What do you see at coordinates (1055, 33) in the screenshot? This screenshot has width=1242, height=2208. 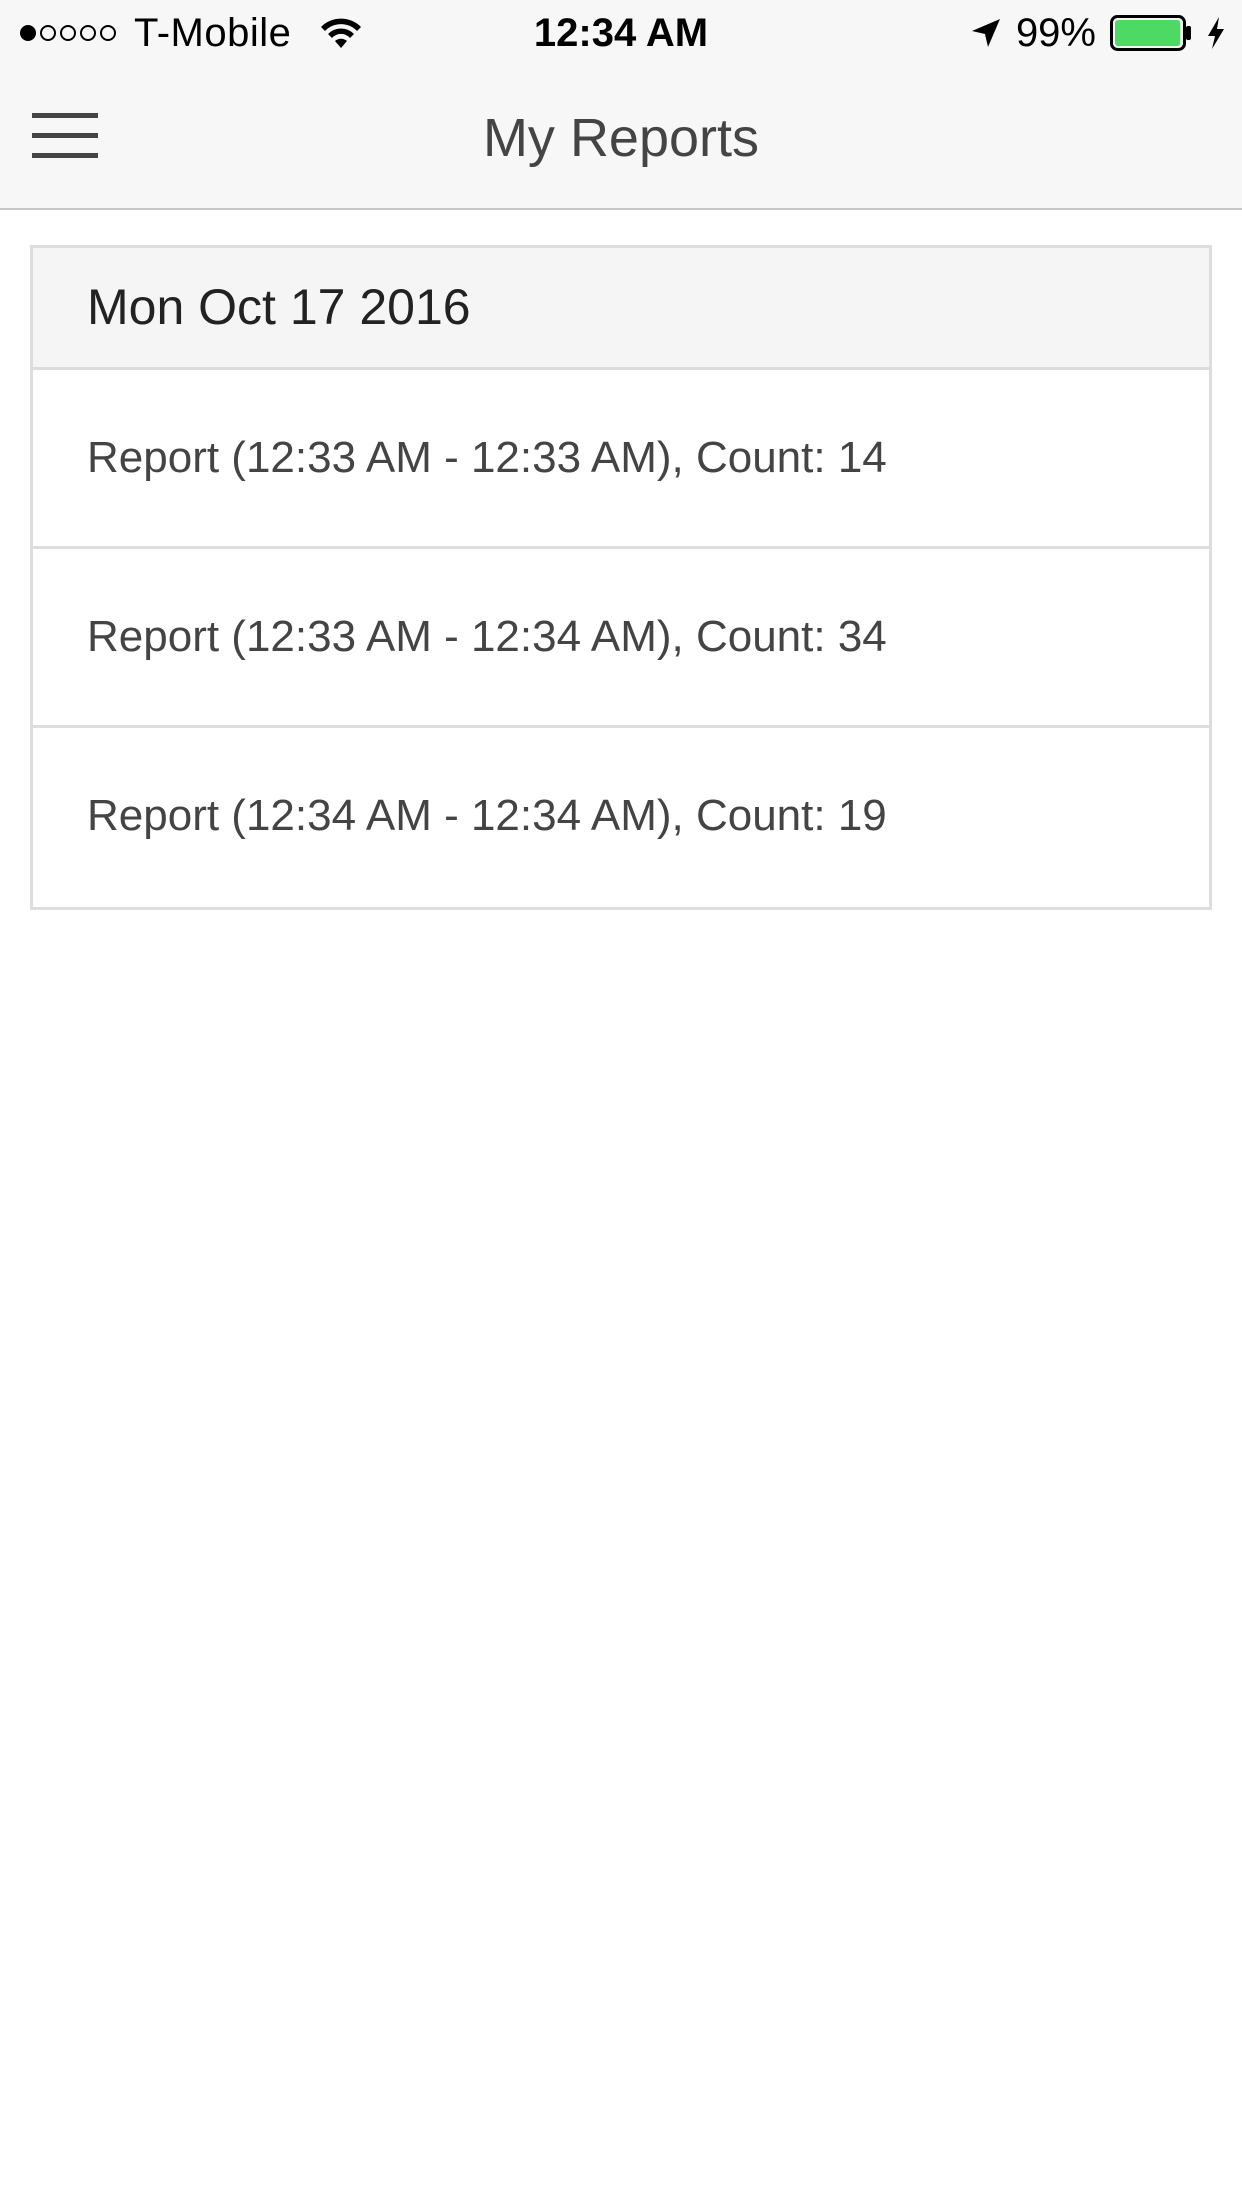 I see `battery-percent: 99%` at bounding box center [1055, 33].